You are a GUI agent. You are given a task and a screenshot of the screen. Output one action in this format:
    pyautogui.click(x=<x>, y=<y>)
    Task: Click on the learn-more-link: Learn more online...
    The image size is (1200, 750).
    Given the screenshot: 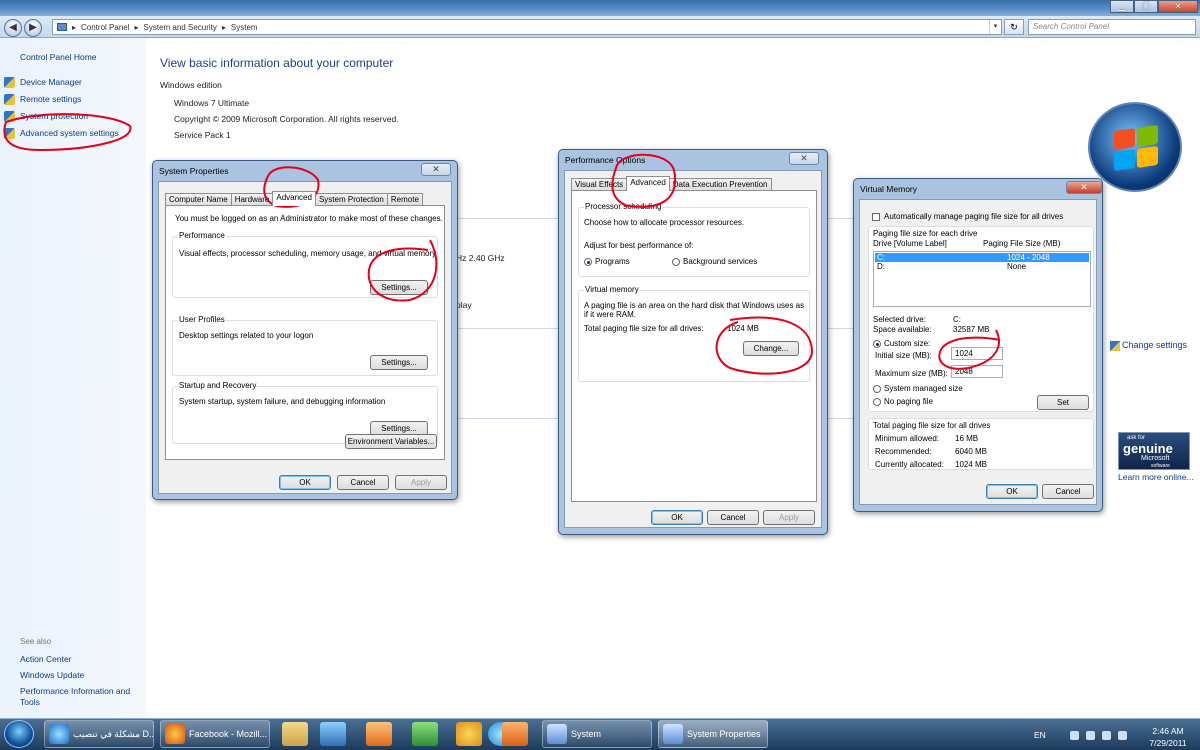 What is the action you would take?
    pyautogui.click(x=1156, y=477)
    